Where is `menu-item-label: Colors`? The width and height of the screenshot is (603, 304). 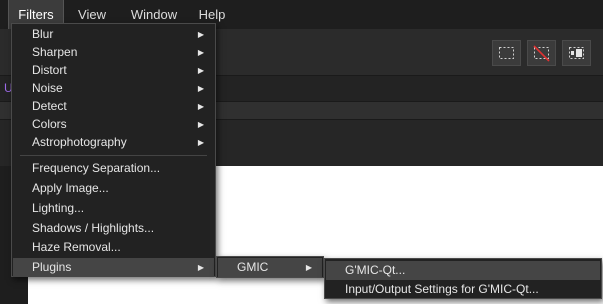
menu-item-label: Colors is located at coordinates (49, 124).